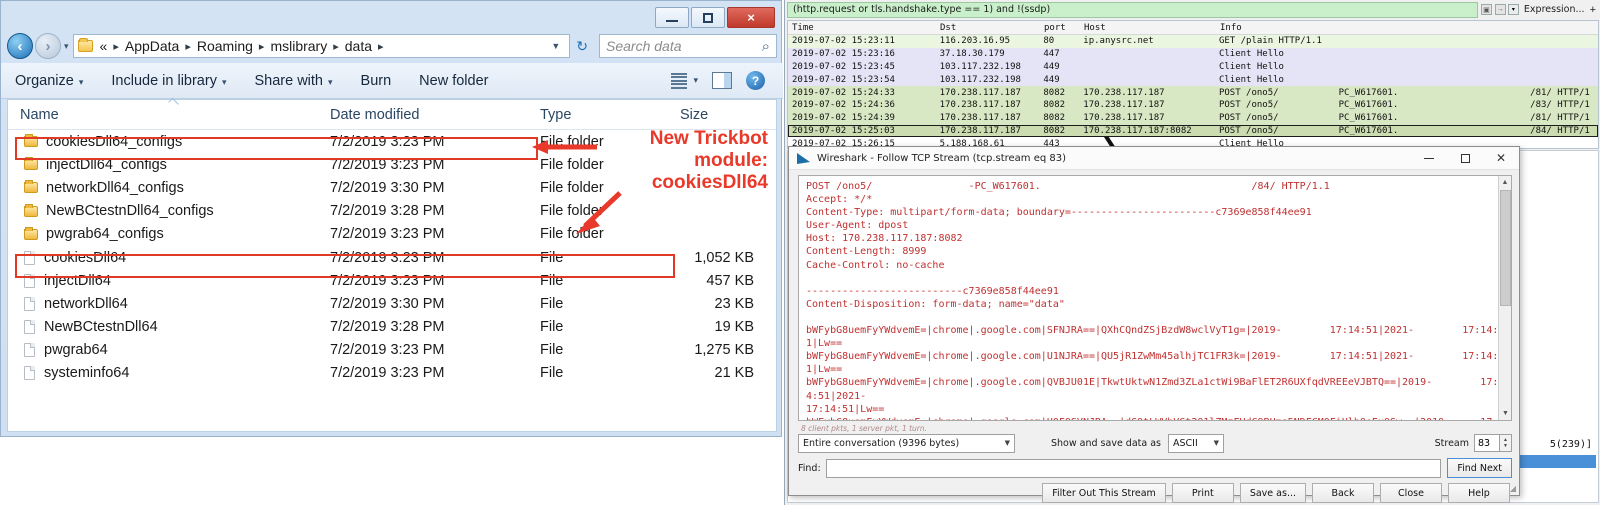  What do you see at coordinates (392, 303) in the screenshot?
I see `table-row: networkDll64 7/2/2019 3:30 PM File 23 KB` at bounding box center [392, 303].